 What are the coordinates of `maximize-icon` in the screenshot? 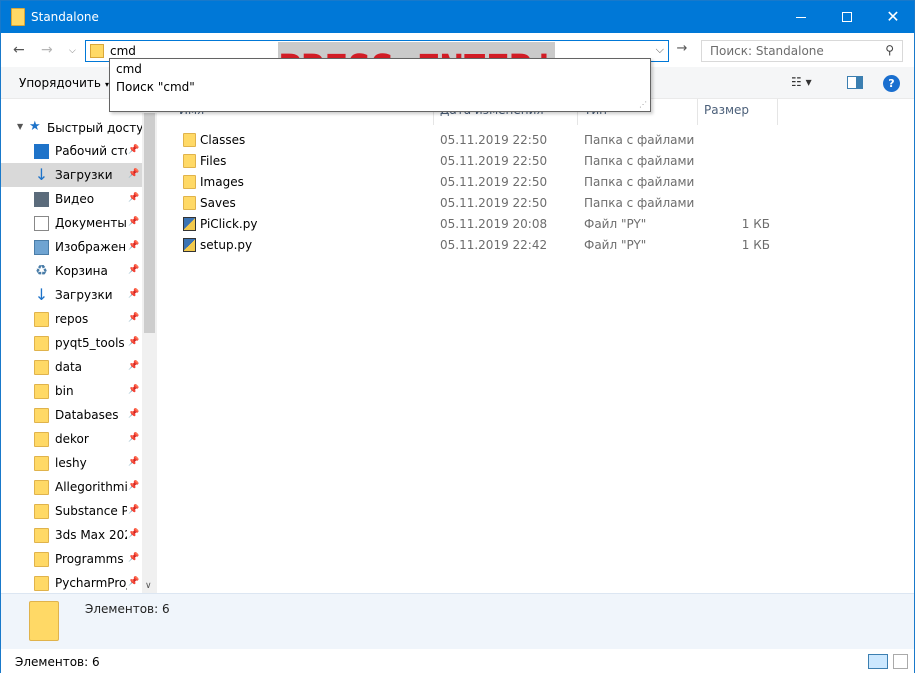 It's located at (847, 17).